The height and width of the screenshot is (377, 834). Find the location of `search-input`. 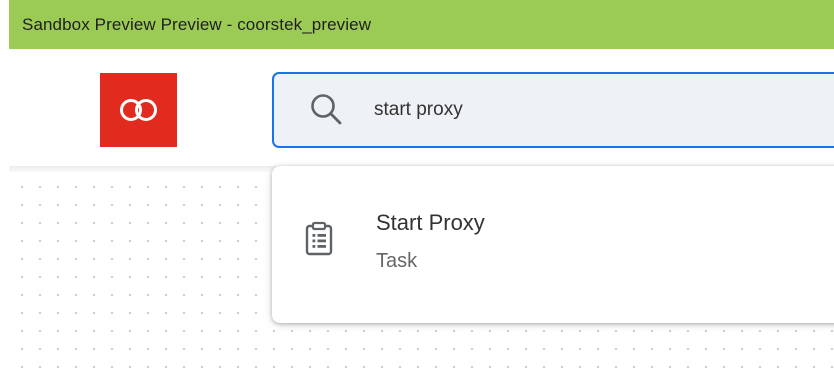

search-input is located at coordinates (594, 110).